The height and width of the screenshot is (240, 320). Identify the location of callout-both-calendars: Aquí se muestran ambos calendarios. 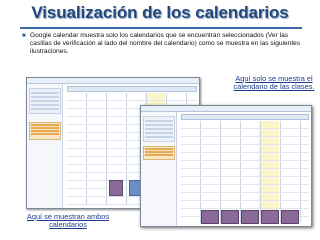
(68, 221).